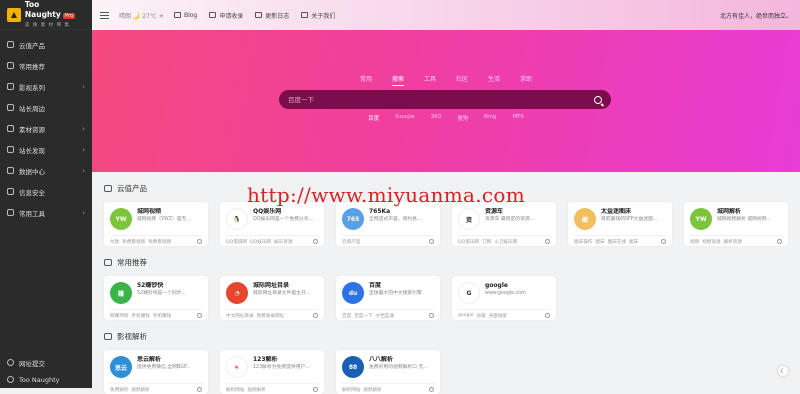 This screenshot has height=394, width=800. Describe the element at coordinates (598, 100) in the screenshot. I see `search-icon` at that location.